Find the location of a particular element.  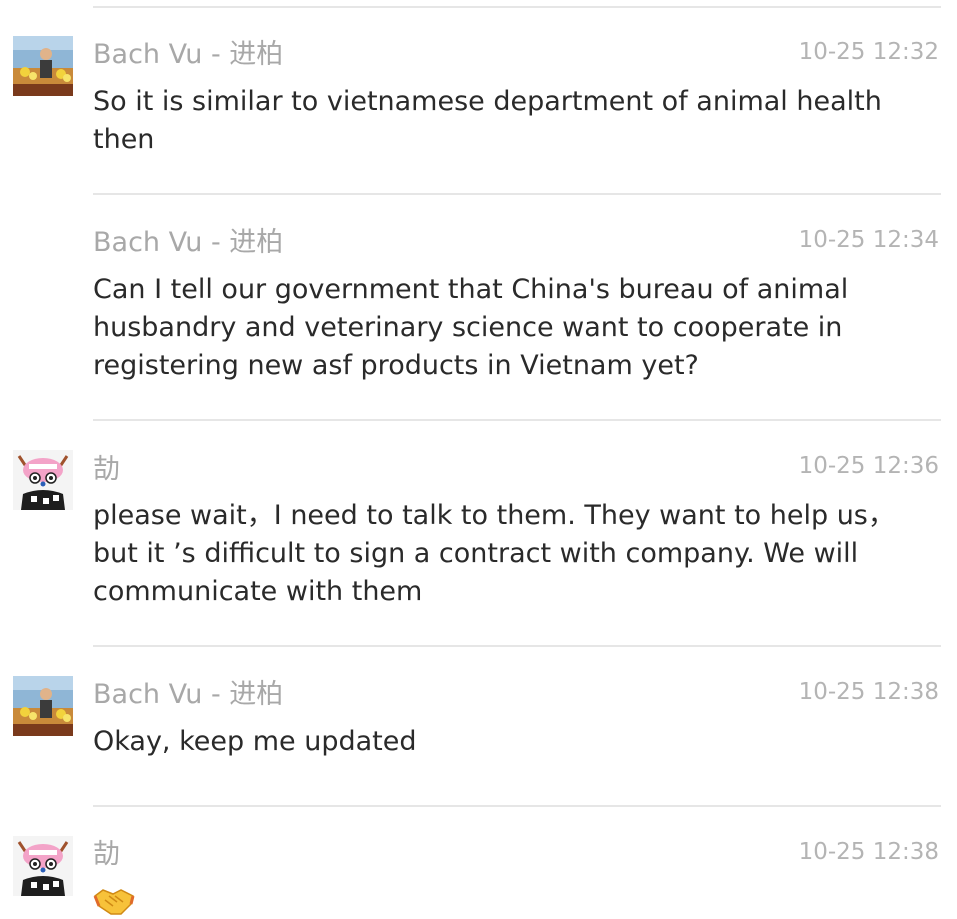

message-timestamp: 10-25 12:36 is located at coordinates (868, 466).